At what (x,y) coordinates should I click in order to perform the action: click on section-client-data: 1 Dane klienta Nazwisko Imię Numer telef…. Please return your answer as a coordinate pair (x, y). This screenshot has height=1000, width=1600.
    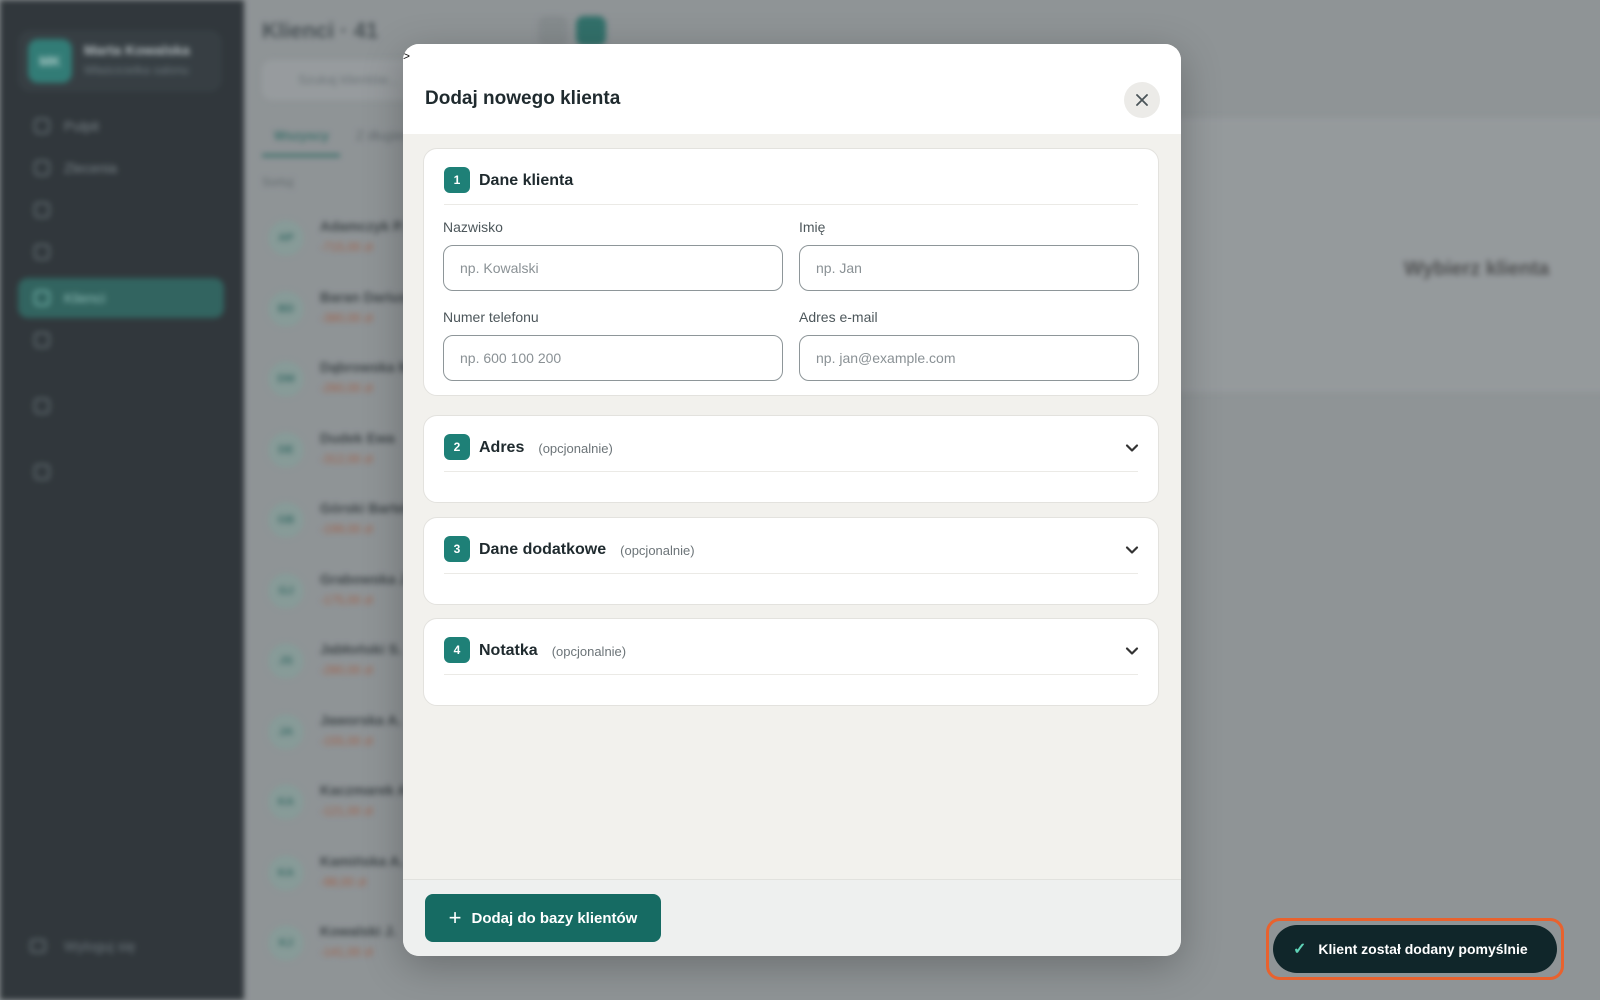
    Looking at the image, I should click on (791, 272).